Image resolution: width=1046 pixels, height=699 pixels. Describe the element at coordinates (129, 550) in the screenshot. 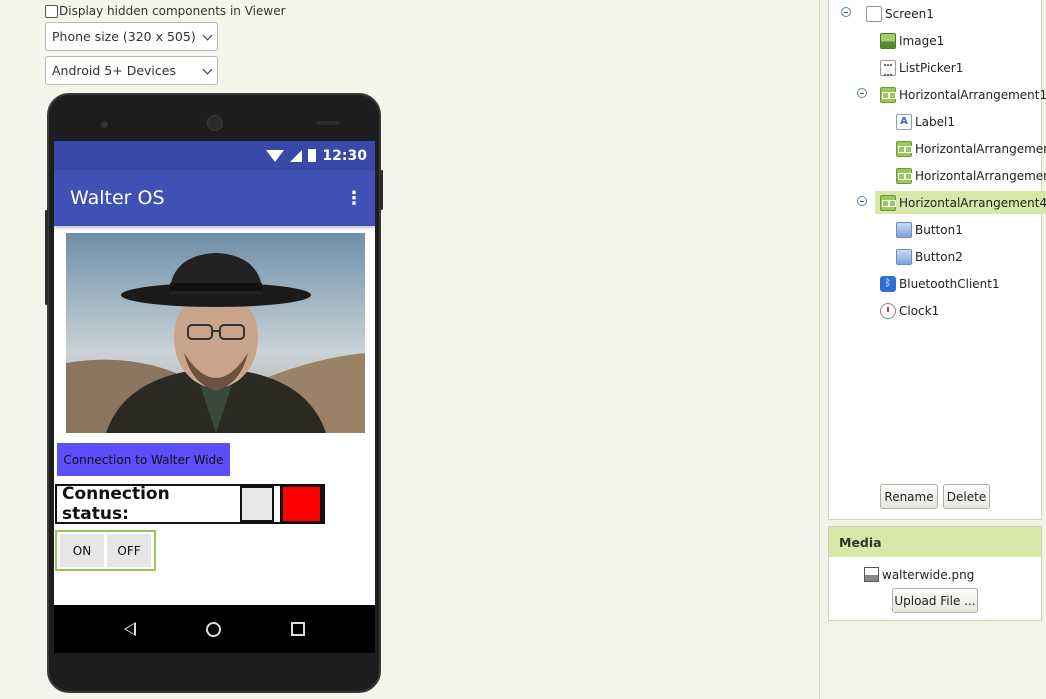

I see `off-button: OFF` at that location.